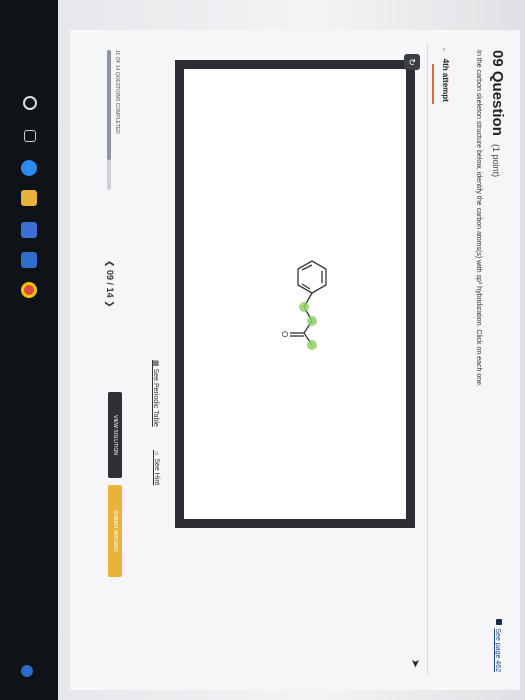 This screenshot has width=525, height=700. What do you see at coordinates (412, 62) in the screenshot?
I see `reset-icon: ↻` at bounding box center [412, 62].